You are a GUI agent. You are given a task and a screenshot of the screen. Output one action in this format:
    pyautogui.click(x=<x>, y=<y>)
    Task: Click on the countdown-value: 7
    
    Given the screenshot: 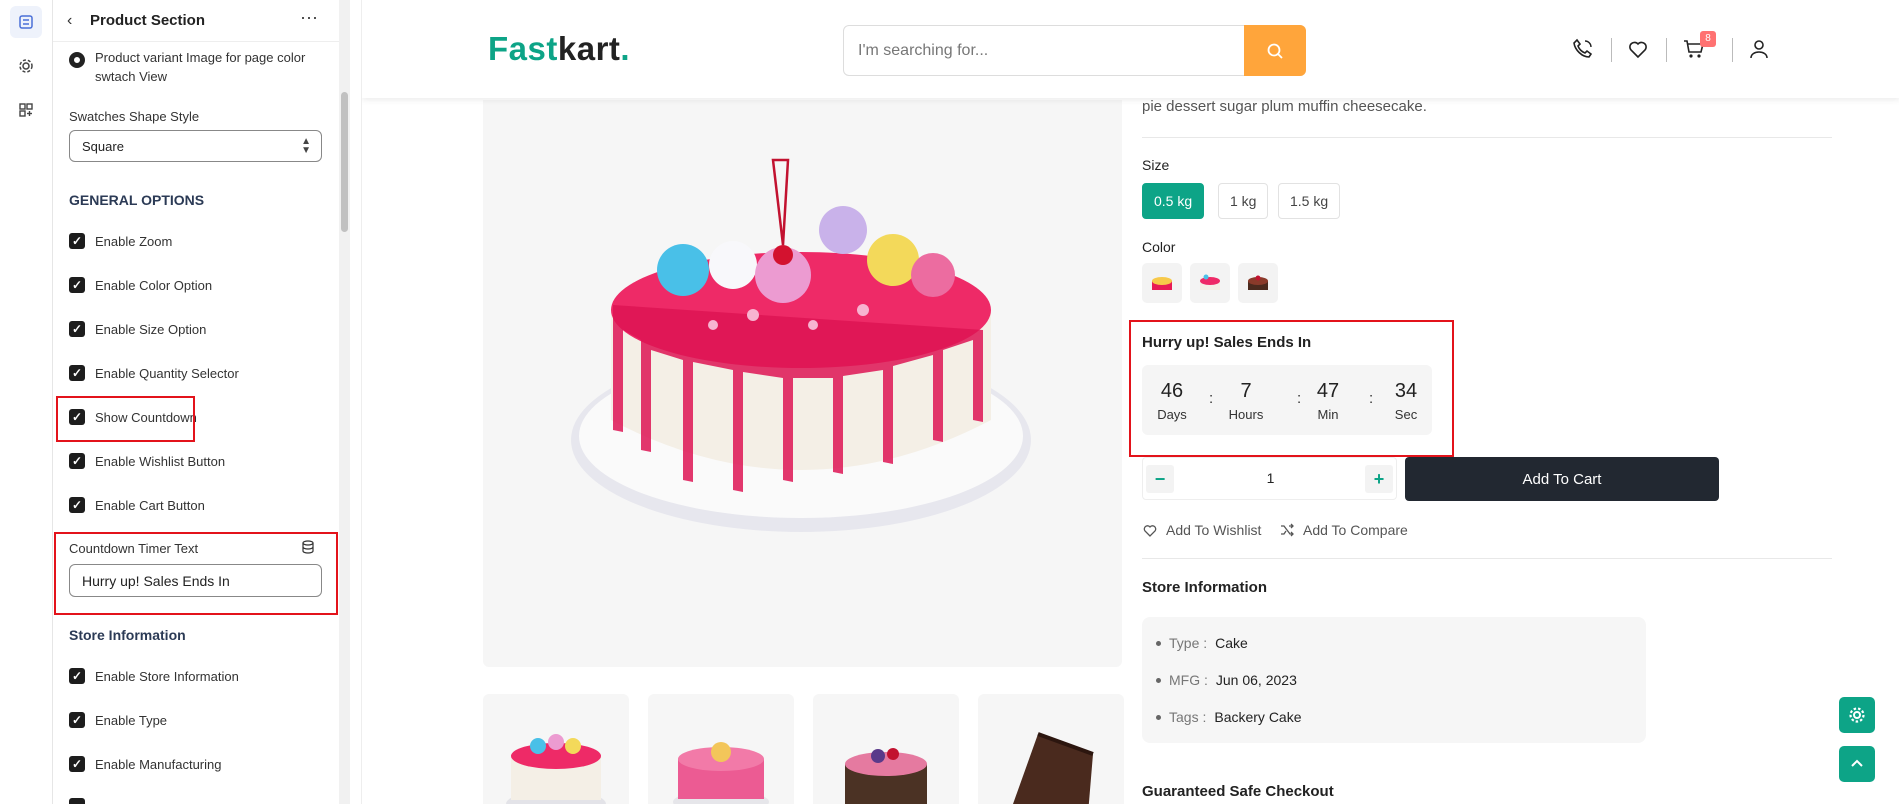 What is the action you would take?
    pyautogui.click(x=1246, y=391)
    